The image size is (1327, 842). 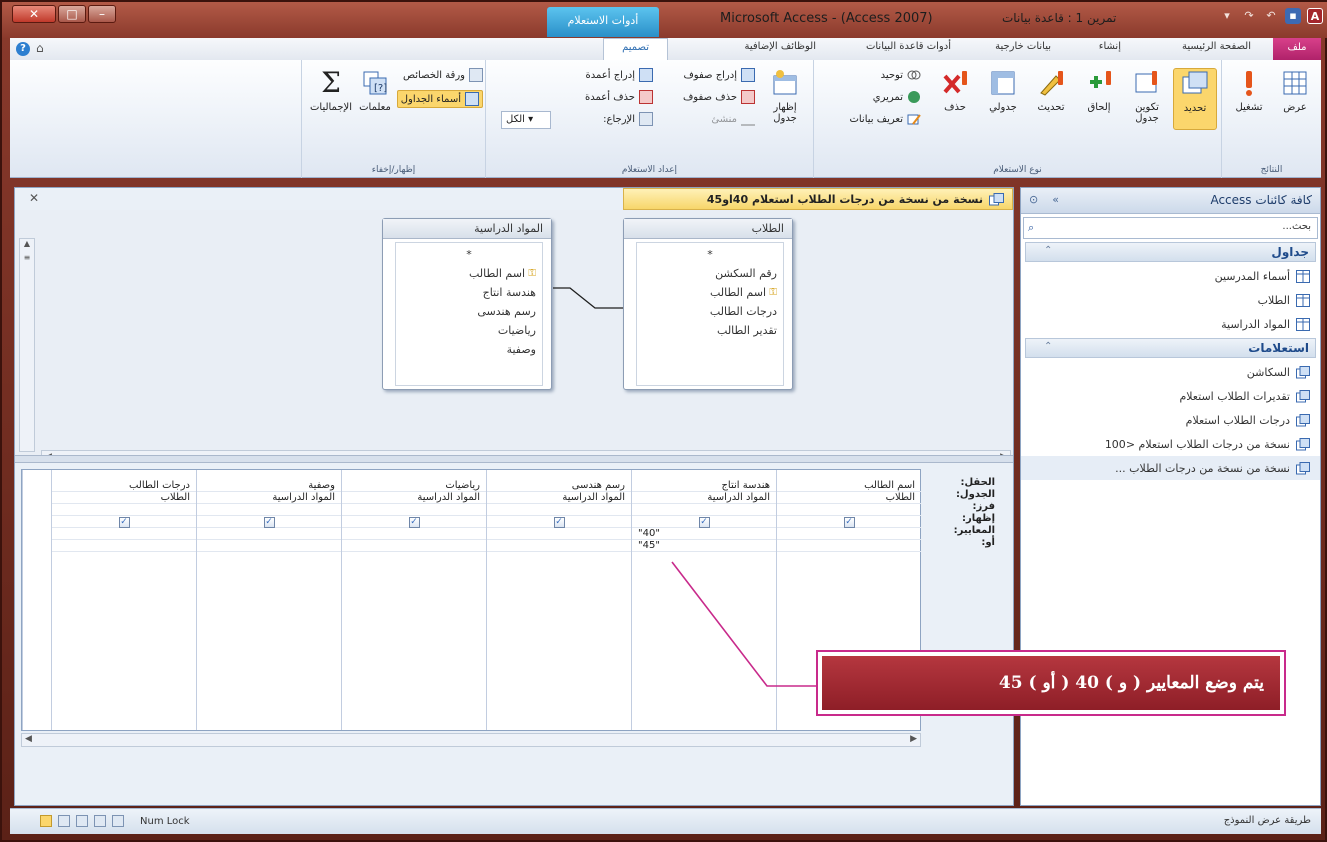 What do you see at coordinates (46, 821) in the screenshot?
I see `design-view-icon` at bounding box center [46, 821].